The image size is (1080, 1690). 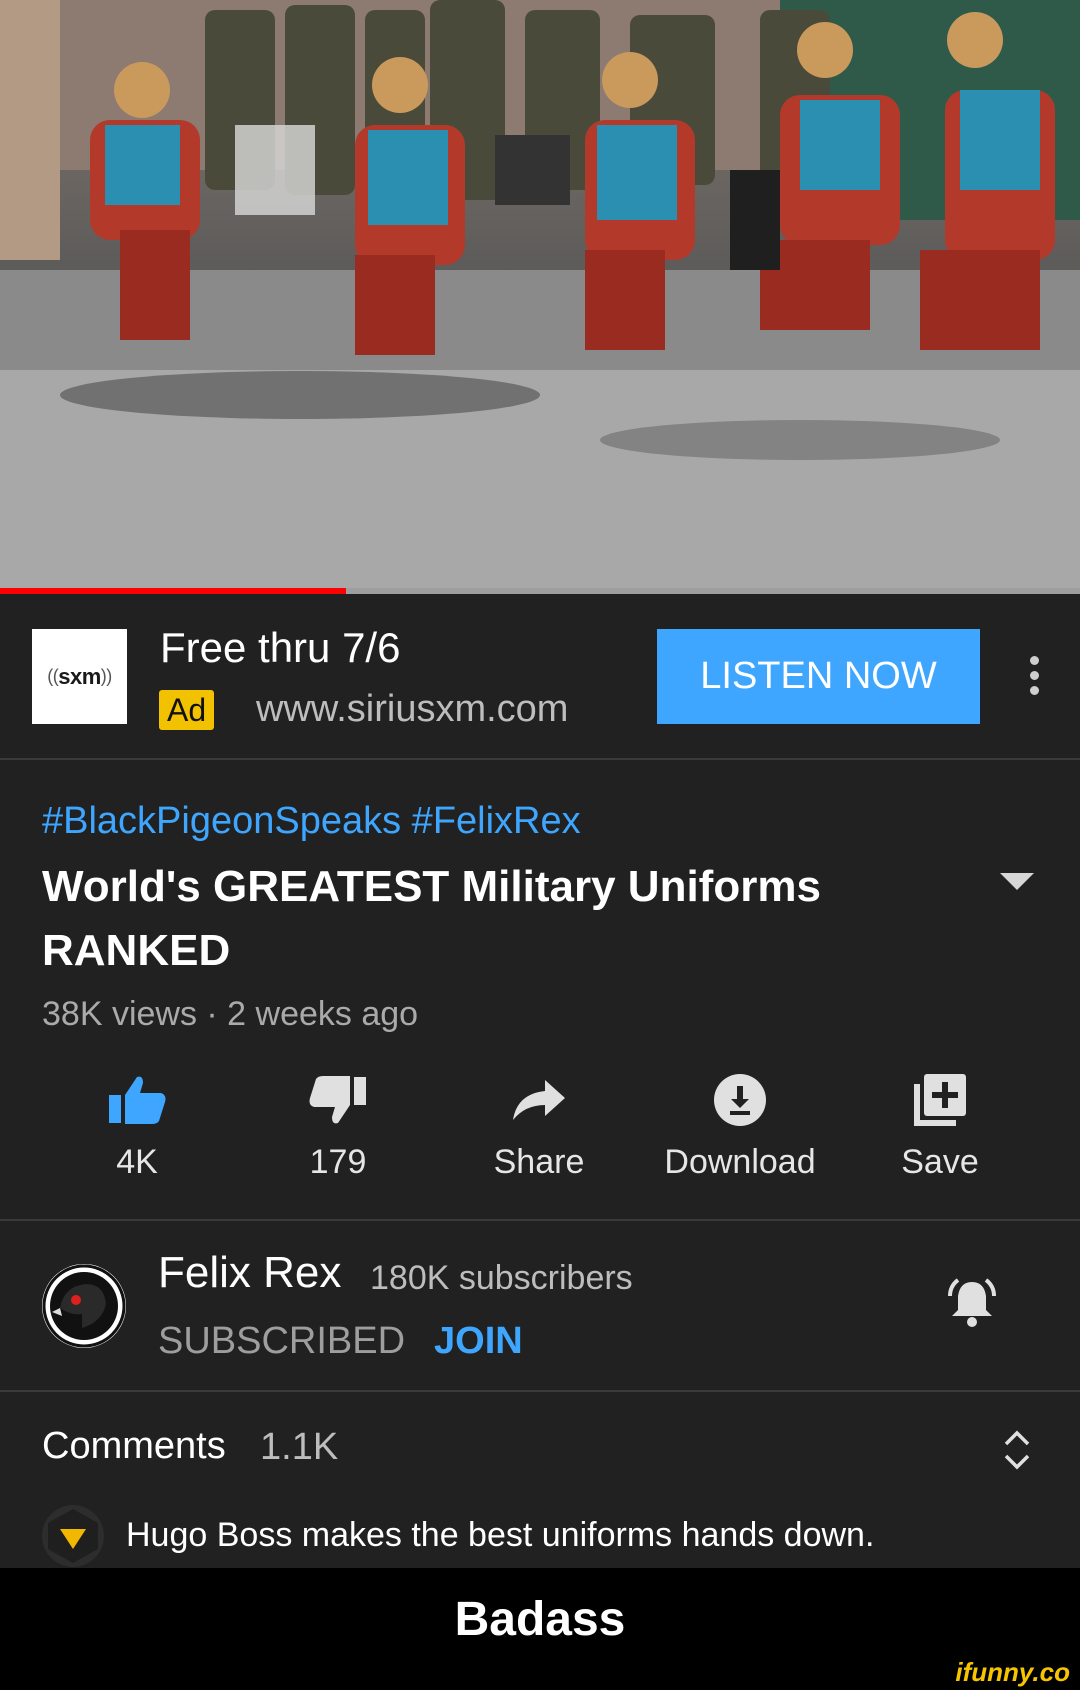 I want to click on save-button: Save, so click(x=940, y=1123).